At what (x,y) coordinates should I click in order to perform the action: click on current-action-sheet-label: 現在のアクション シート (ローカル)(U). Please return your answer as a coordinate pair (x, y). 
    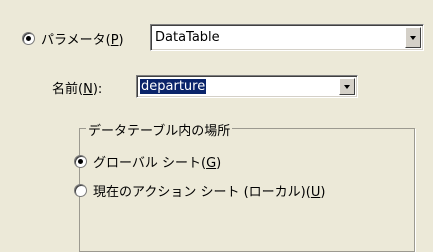
    Looking at the image, I should click on (209, 190).